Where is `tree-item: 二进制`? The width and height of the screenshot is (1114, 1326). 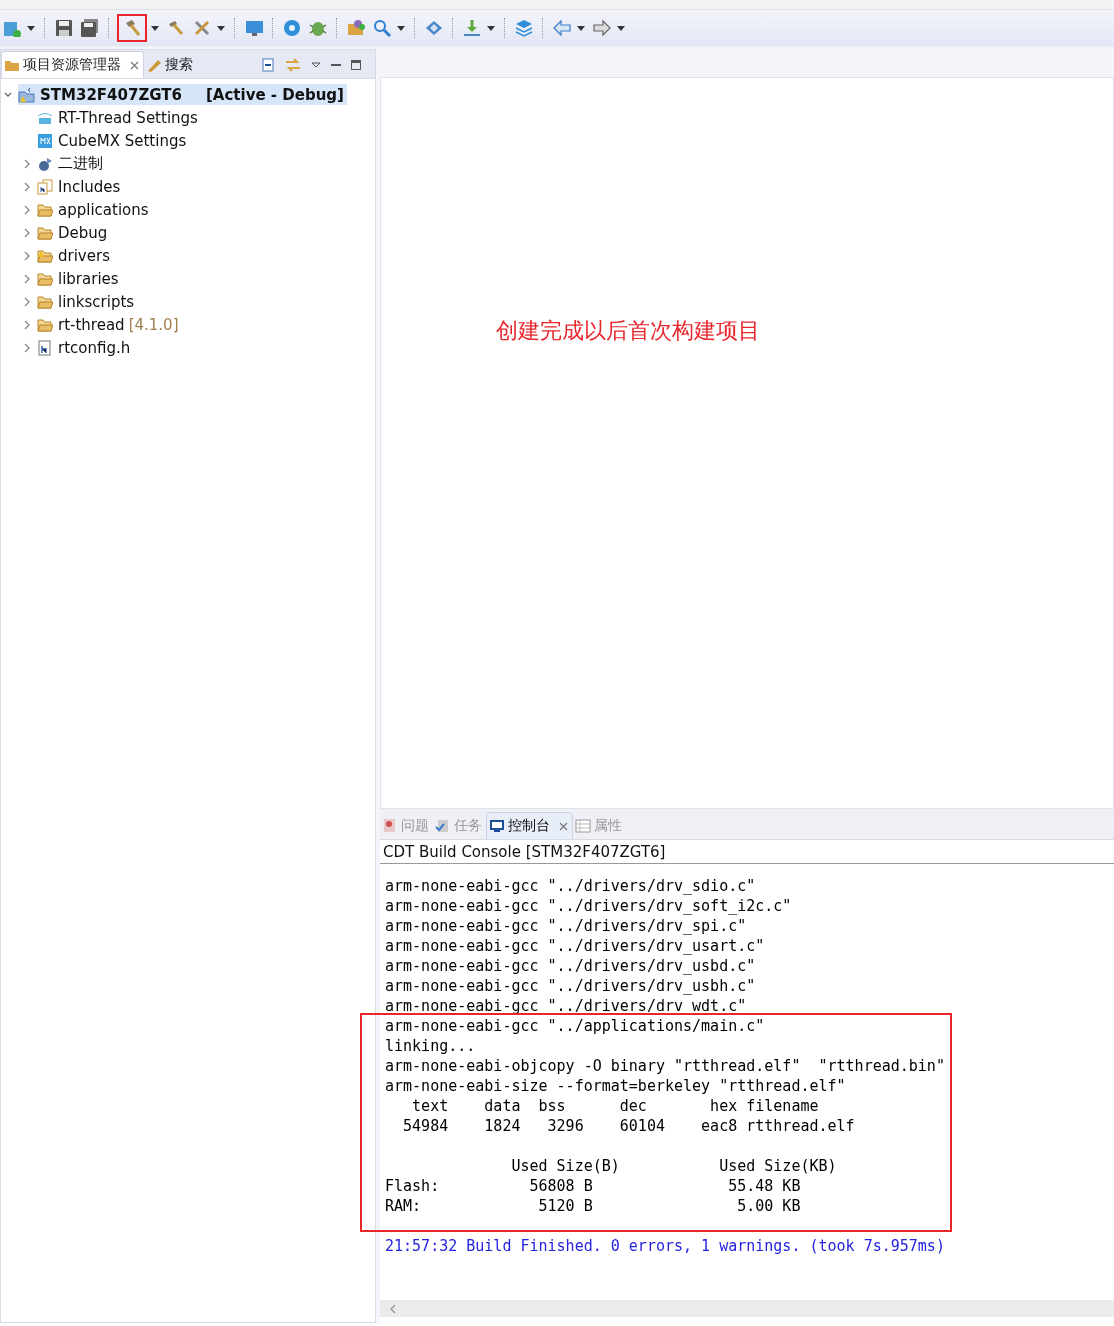 tree-item: 二进制 is located at coordinates (70, 163).